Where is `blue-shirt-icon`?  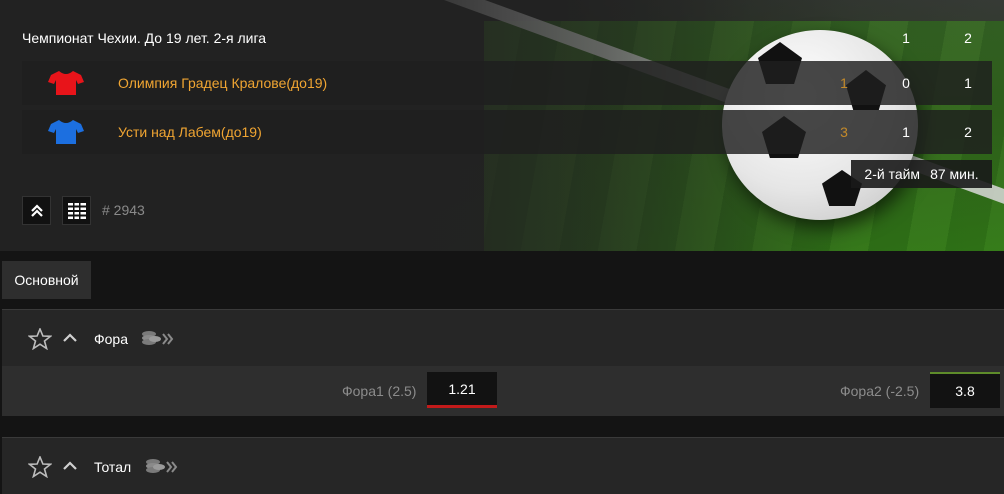 blue-shirt-icon is located at coordinates (66, 132).